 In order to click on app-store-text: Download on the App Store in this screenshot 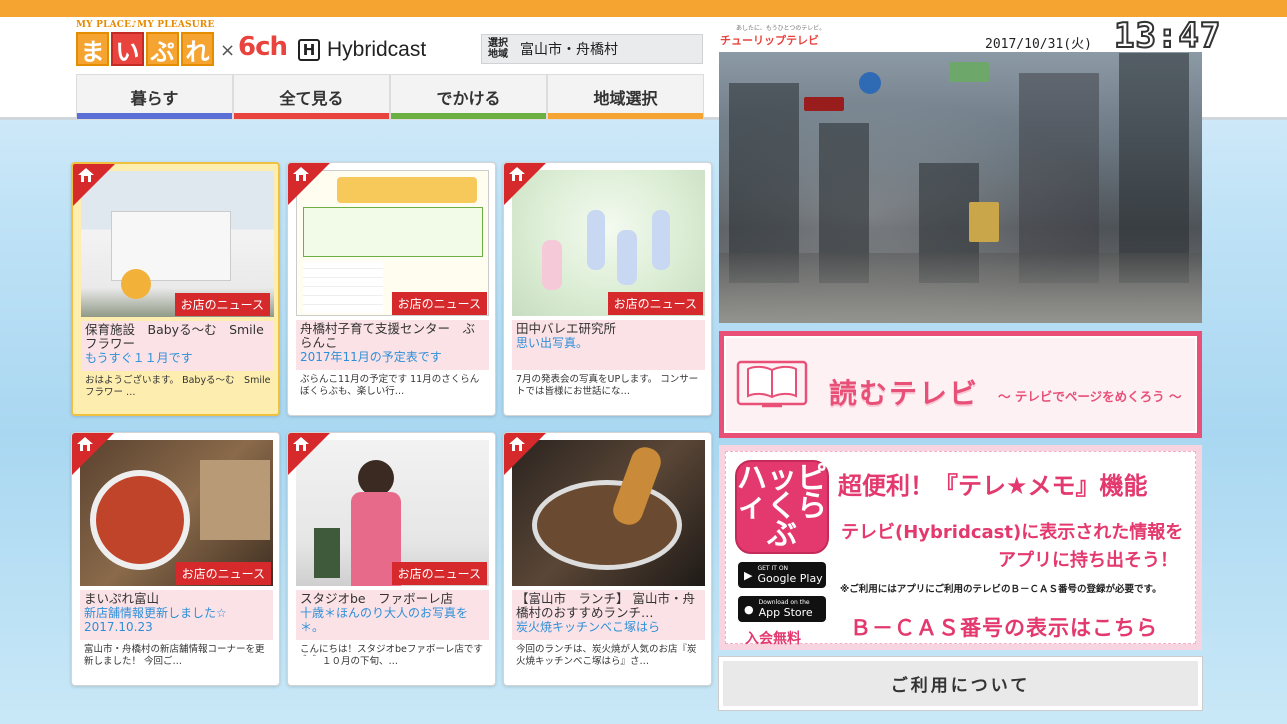, I will do `click(786, 609)`.